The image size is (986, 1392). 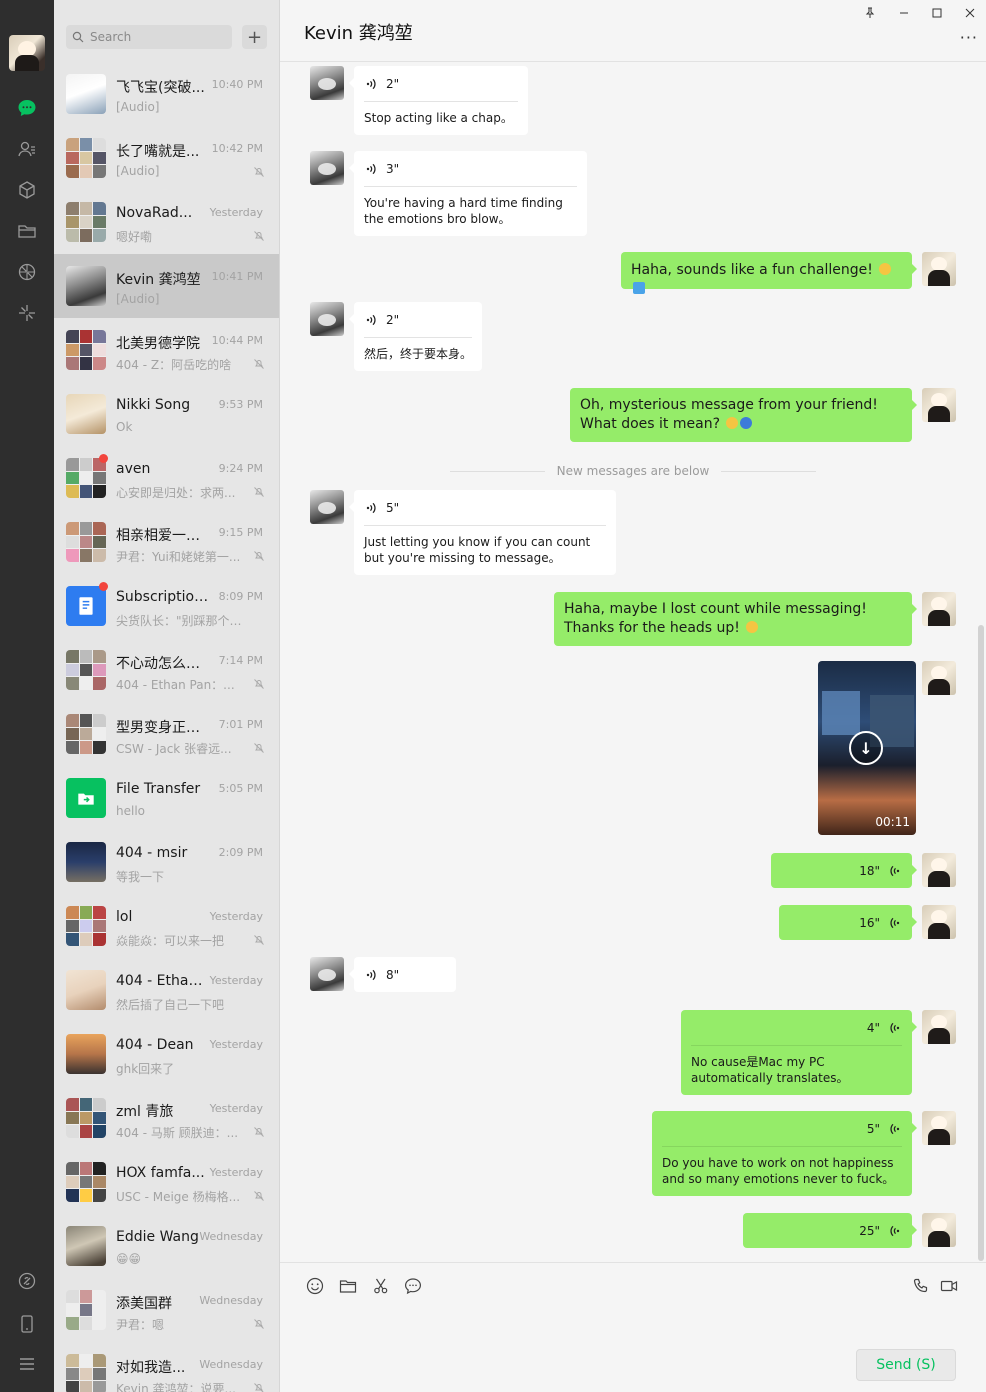 I want to click on emoji-icon, so click(x=315, y=1286).